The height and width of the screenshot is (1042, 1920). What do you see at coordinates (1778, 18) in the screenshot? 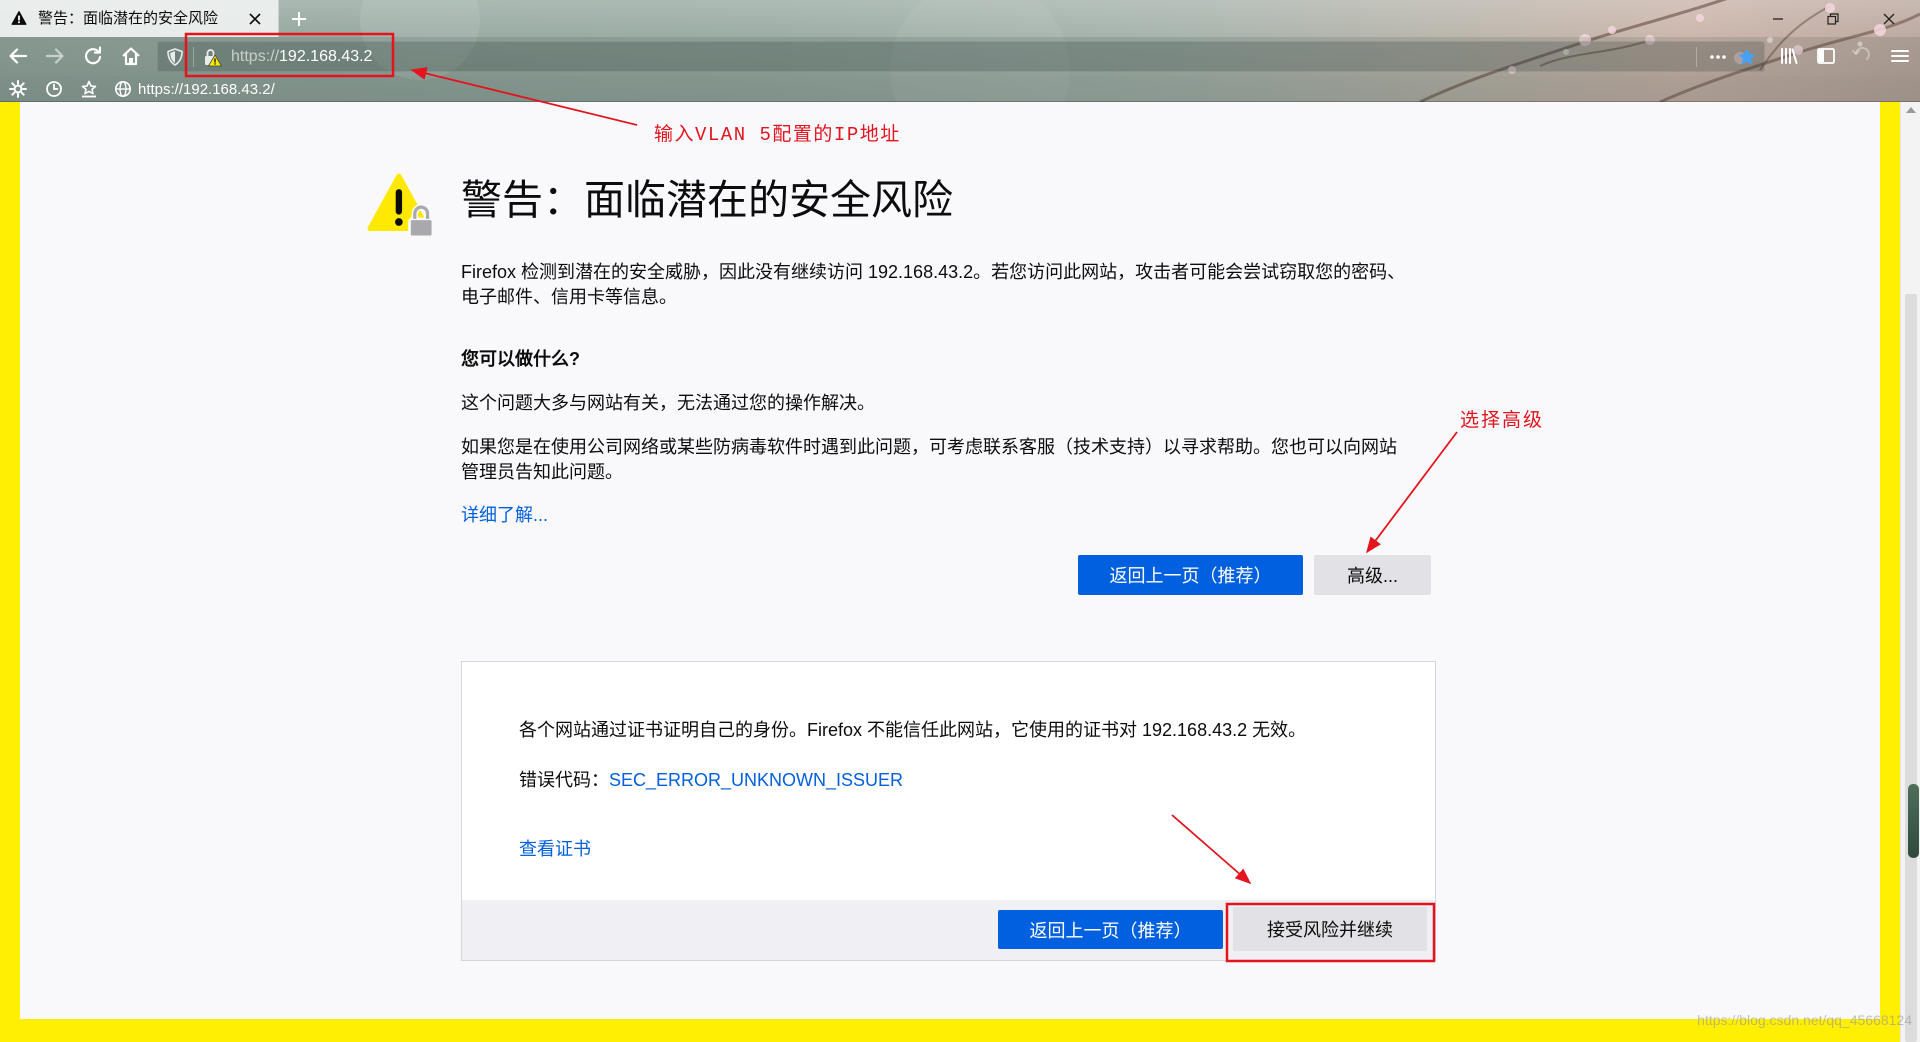
I see `minimize-icon` at bounding box center [1778, 18].